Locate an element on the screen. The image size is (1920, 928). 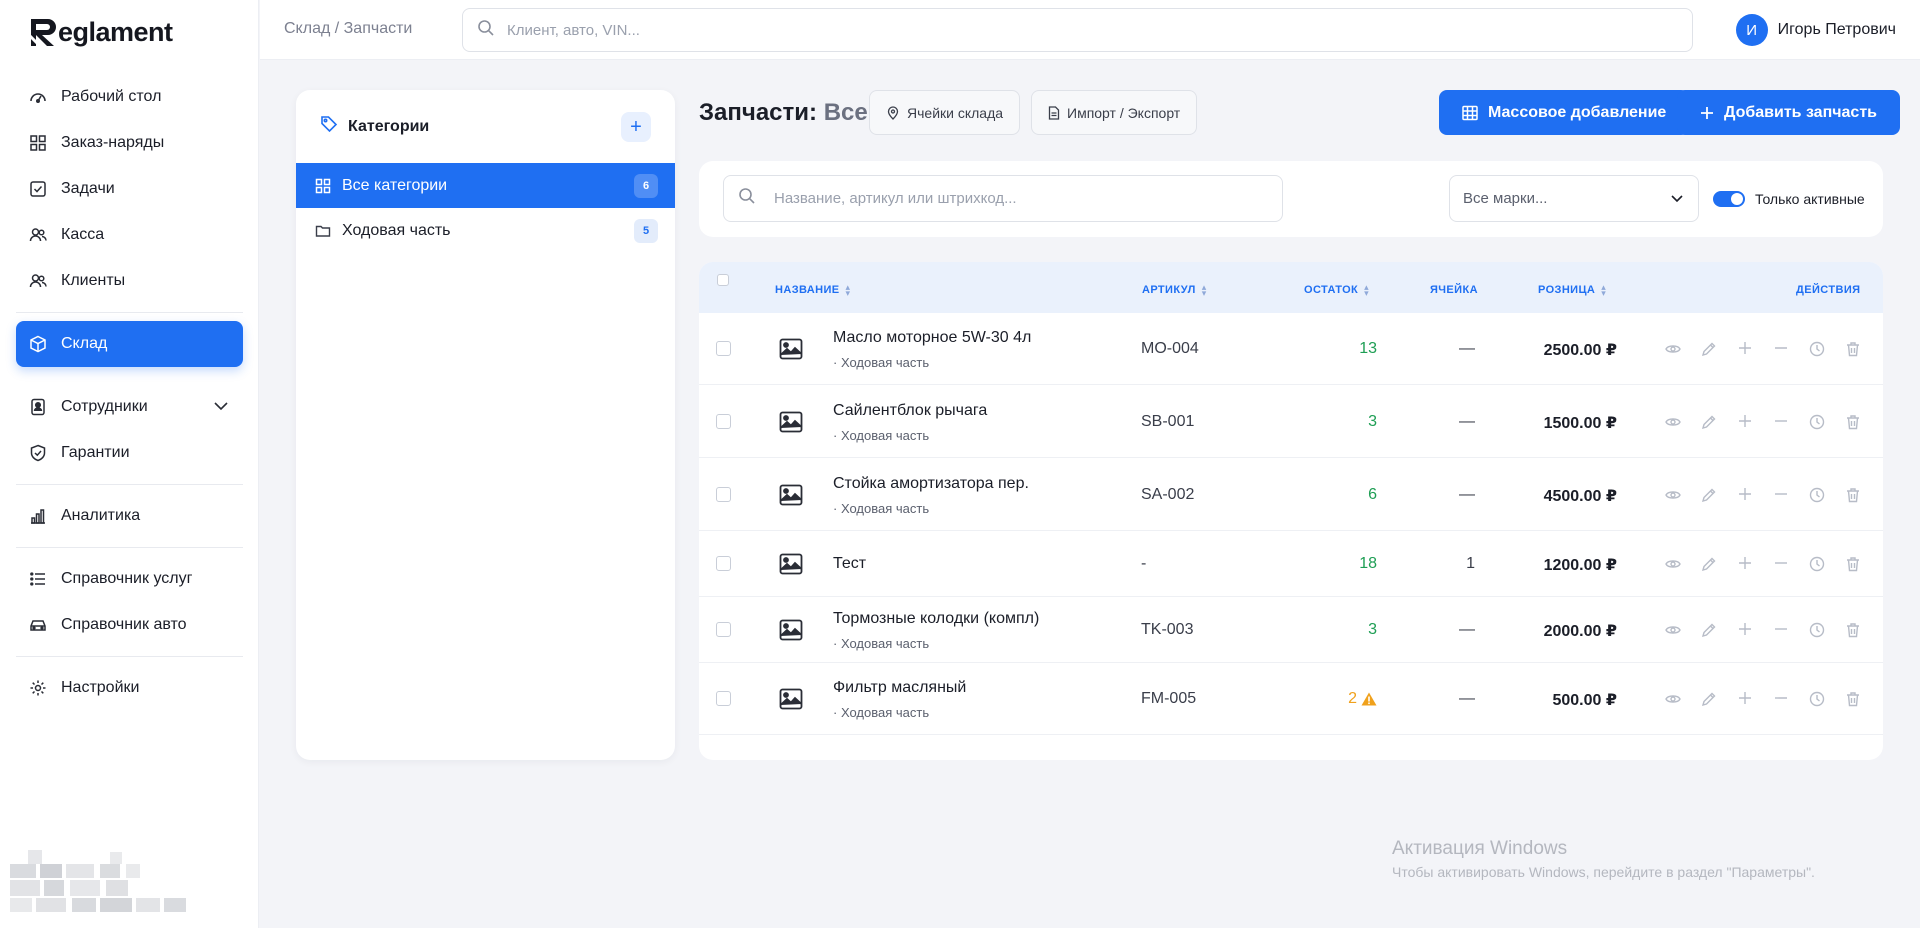
category-item-all: Все категории 6 is located at coordinates (485, 185).